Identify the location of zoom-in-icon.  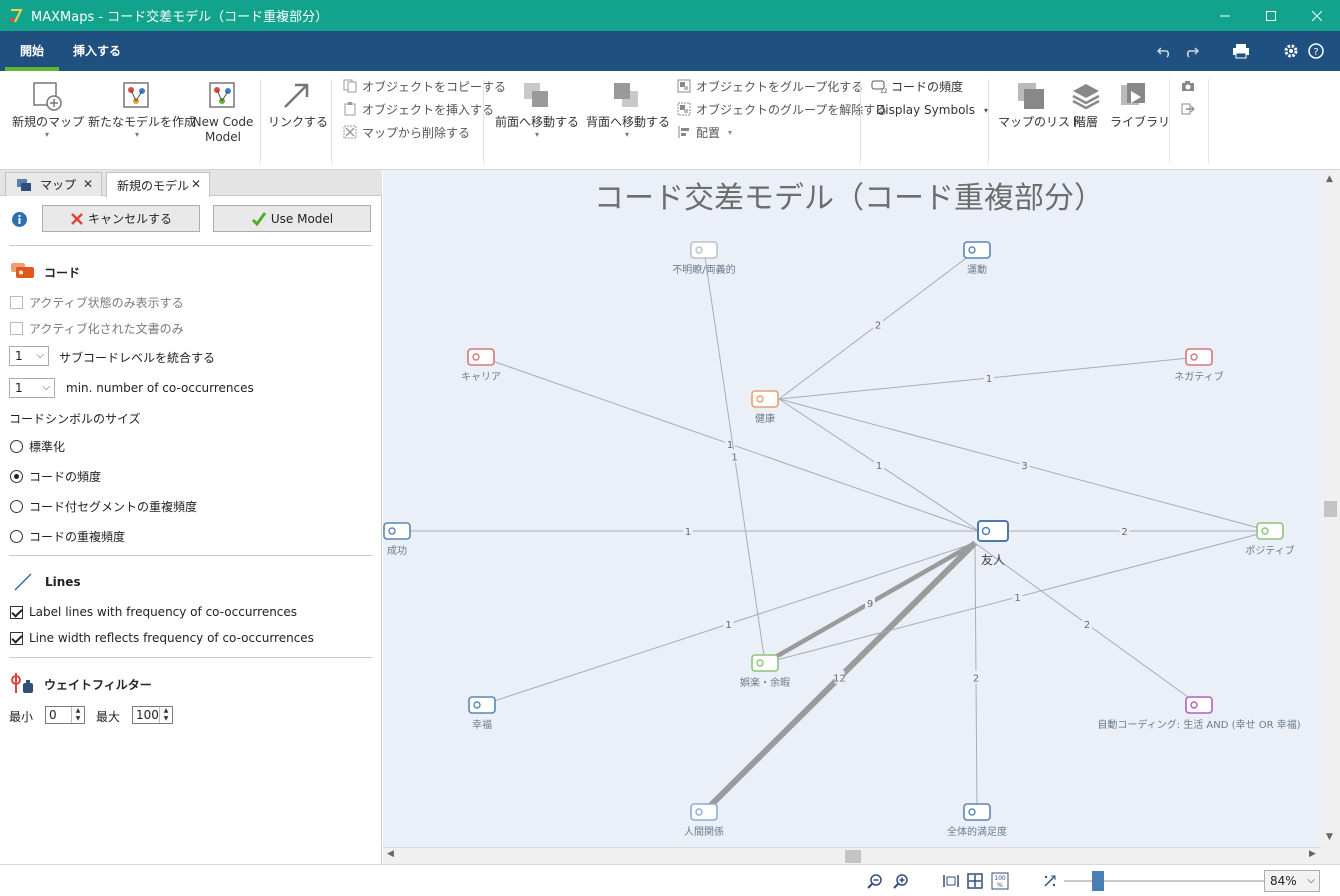
(901, 881).